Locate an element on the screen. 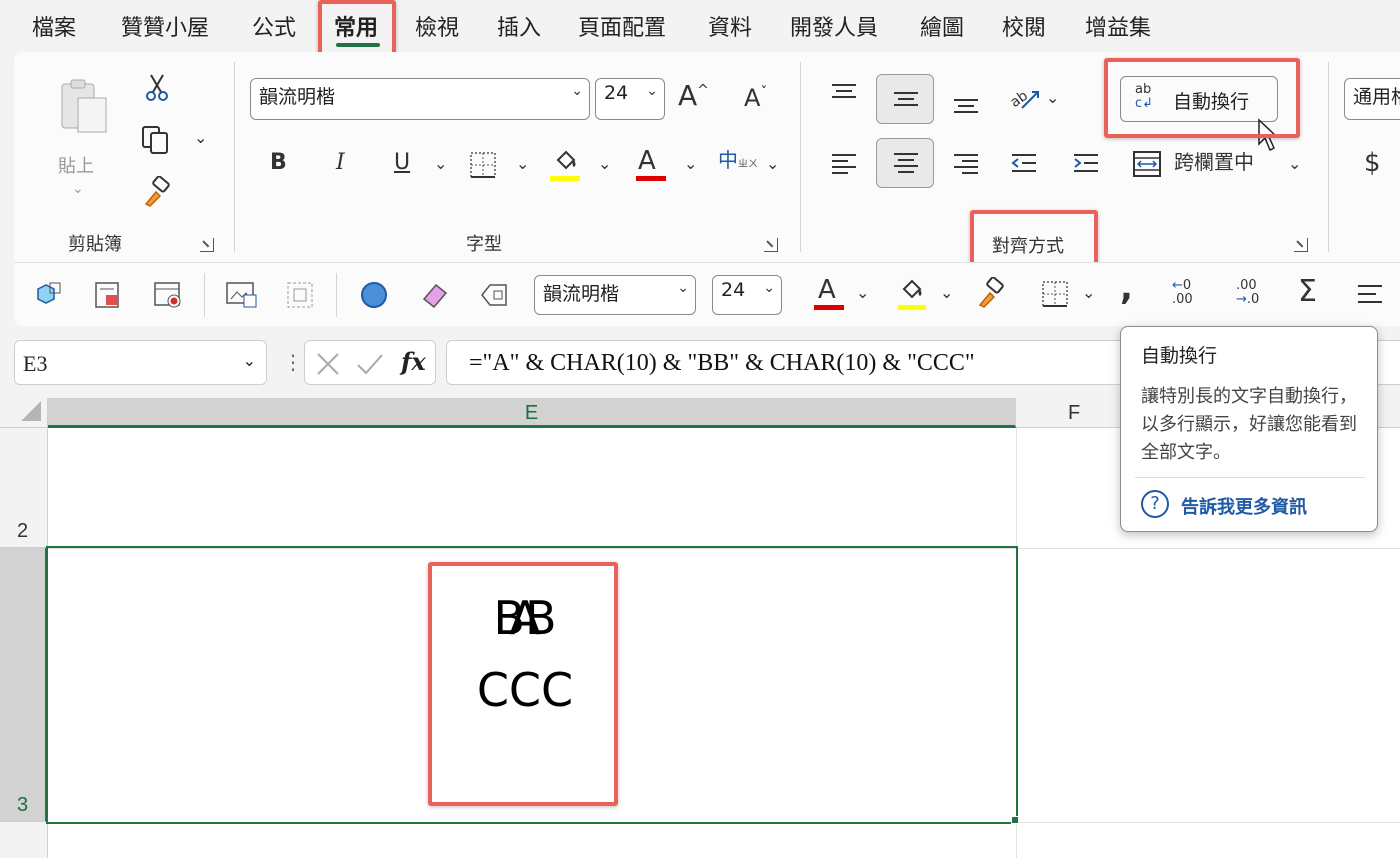 Image resolution: width=1400 pixels, height=858 pixels. tab-insert: 插入 is located at coordinates (519, 26).